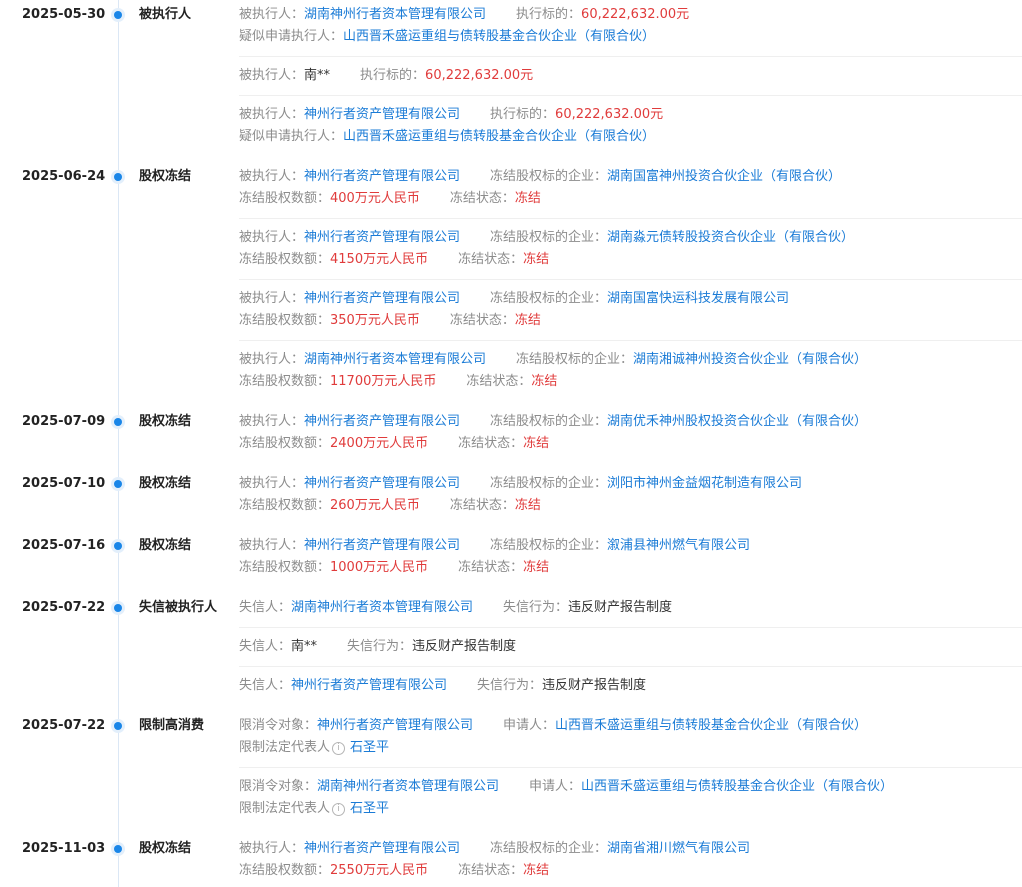 The height and width of the screenshot is (887, 1022). I want to click on record-line: 冻结股权数额：11700万元人民币 冻结状态：冻结, so click(413, 382).